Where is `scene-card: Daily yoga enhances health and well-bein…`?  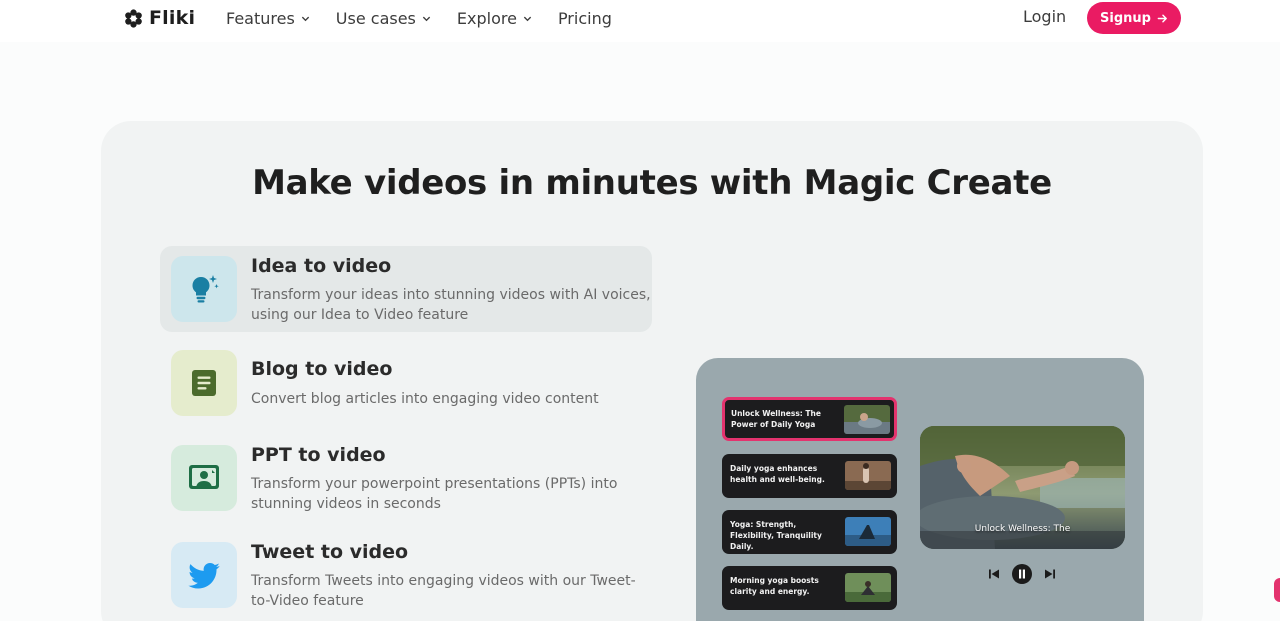 scene-card: Daily yoga enhances health and well-bein… is located at coordinates (809, 476).